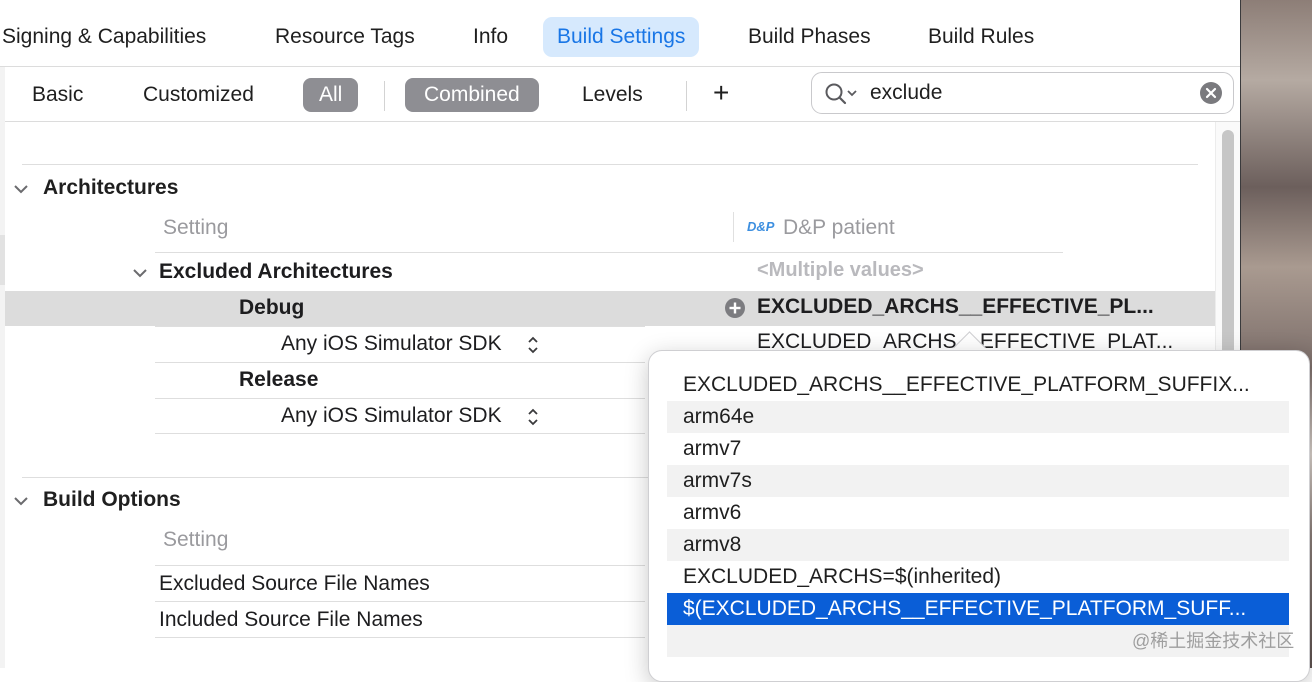  I want to click on debug-sdk-condition: Any iOS Simulator SDK, so click(391, 344).